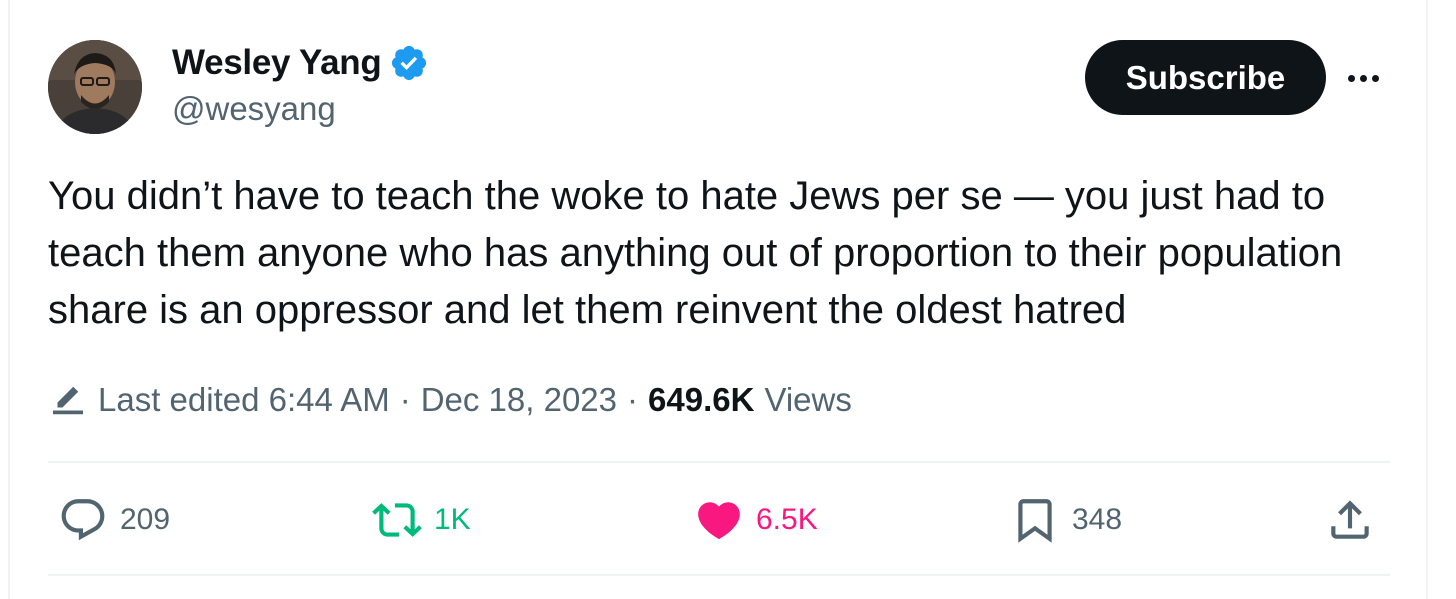  Describe the element at coordinates (1035, 521) in the screenshot. I see `bookmark-icon` at that location.